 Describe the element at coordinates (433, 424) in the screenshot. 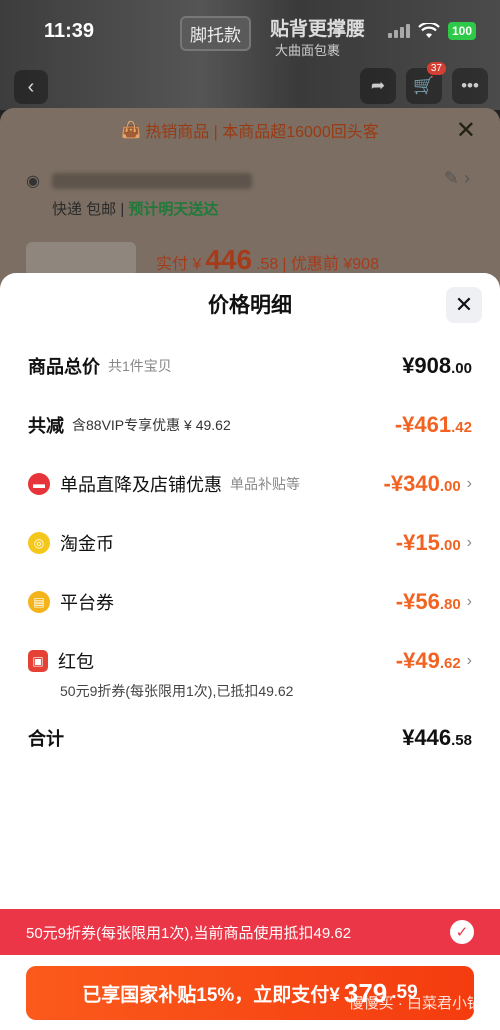

I see `reduce-amount: -¥461.42` at that location.